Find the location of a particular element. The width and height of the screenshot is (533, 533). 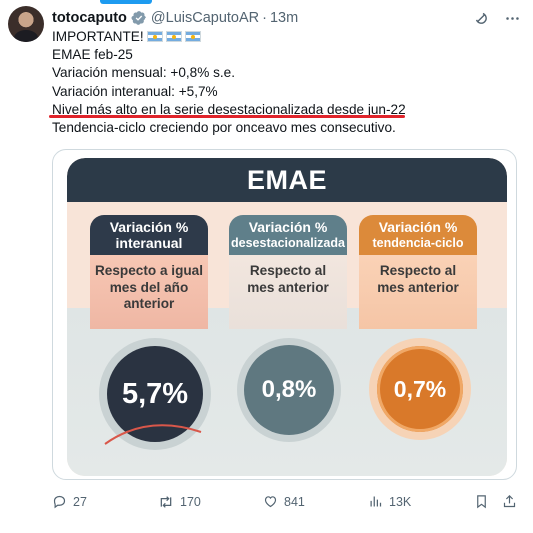

repost-count: 170 is located at coordinates (190, 502).